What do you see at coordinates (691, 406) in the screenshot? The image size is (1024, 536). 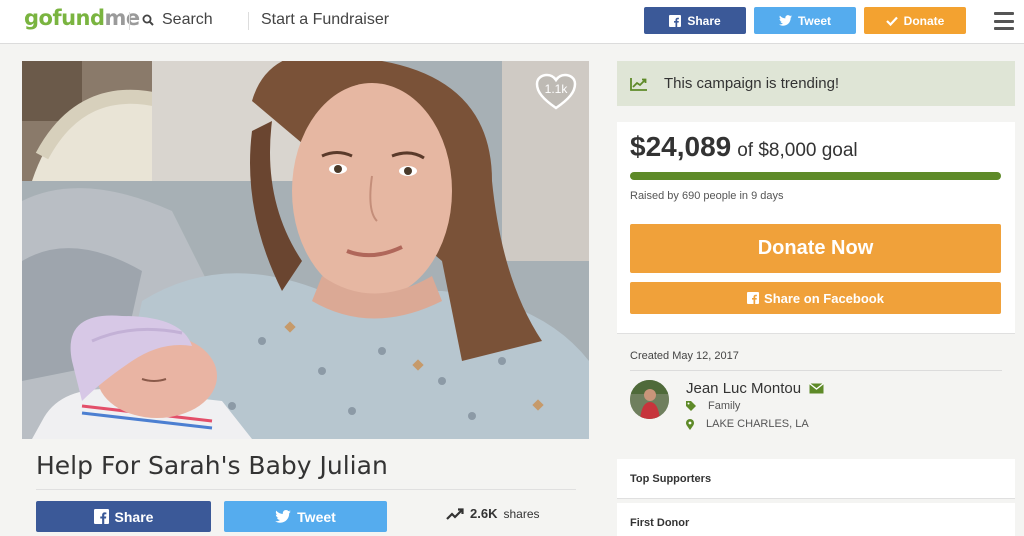 I see `tag-icon` at bounding box center [691, 406].